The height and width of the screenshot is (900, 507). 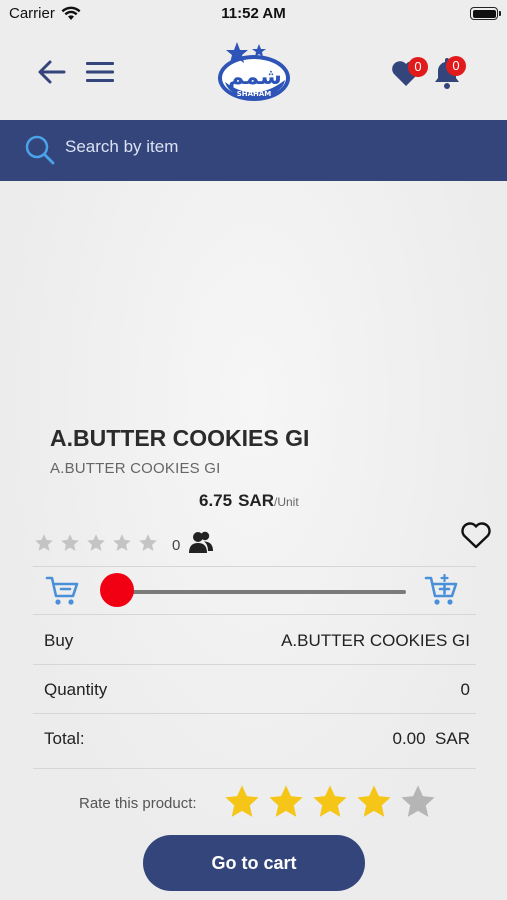 What do you see at coordinates (201, 542) in the screenshot?
I see `users-icon` at bounding box center [201, 542].